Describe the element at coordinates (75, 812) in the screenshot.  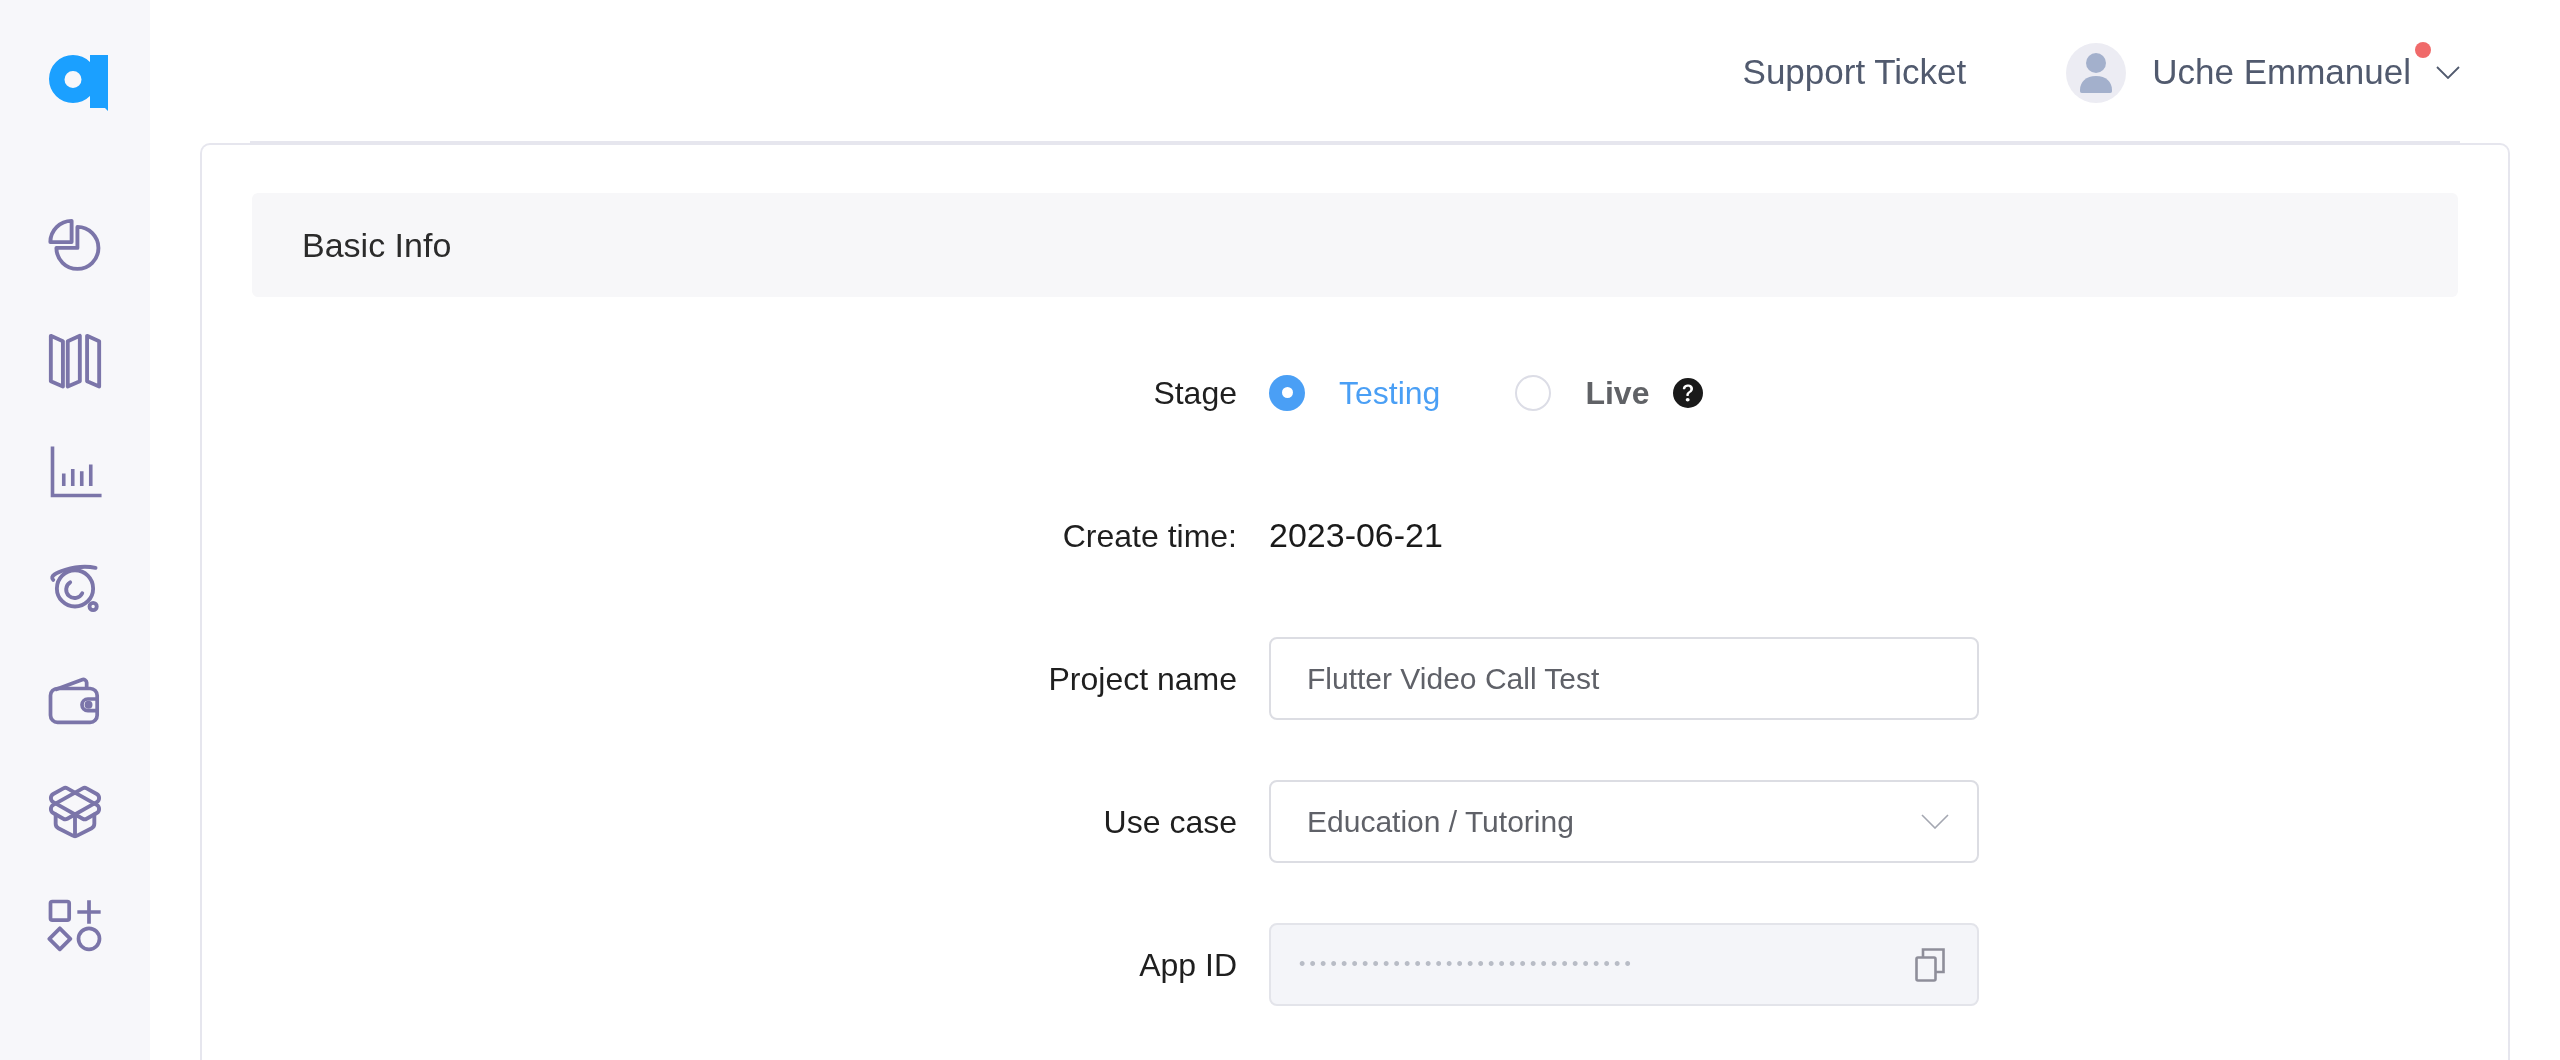
I see `open-box-icon` at that location.